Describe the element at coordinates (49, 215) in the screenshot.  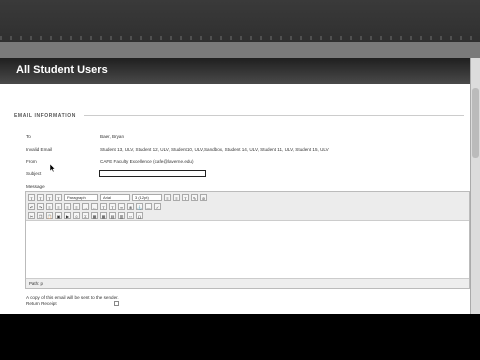
I see `paste-icon: 📋` at that location.